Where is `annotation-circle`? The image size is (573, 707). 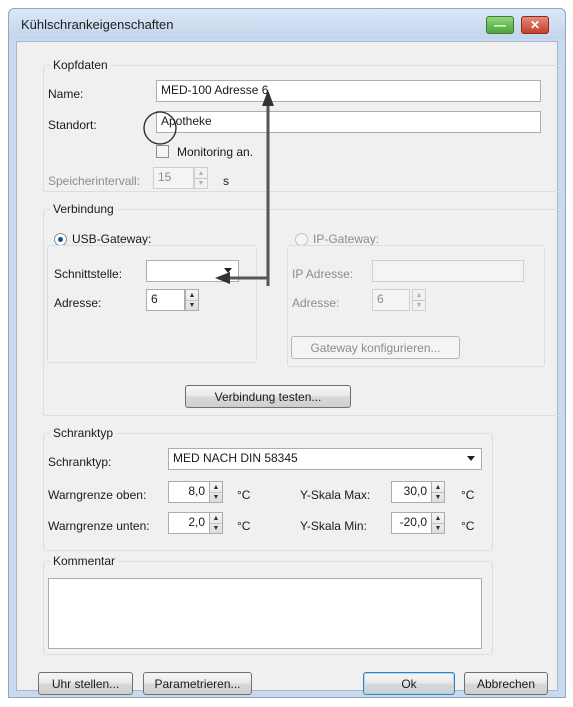
annotation-circle is located at coordinates (160, 128).